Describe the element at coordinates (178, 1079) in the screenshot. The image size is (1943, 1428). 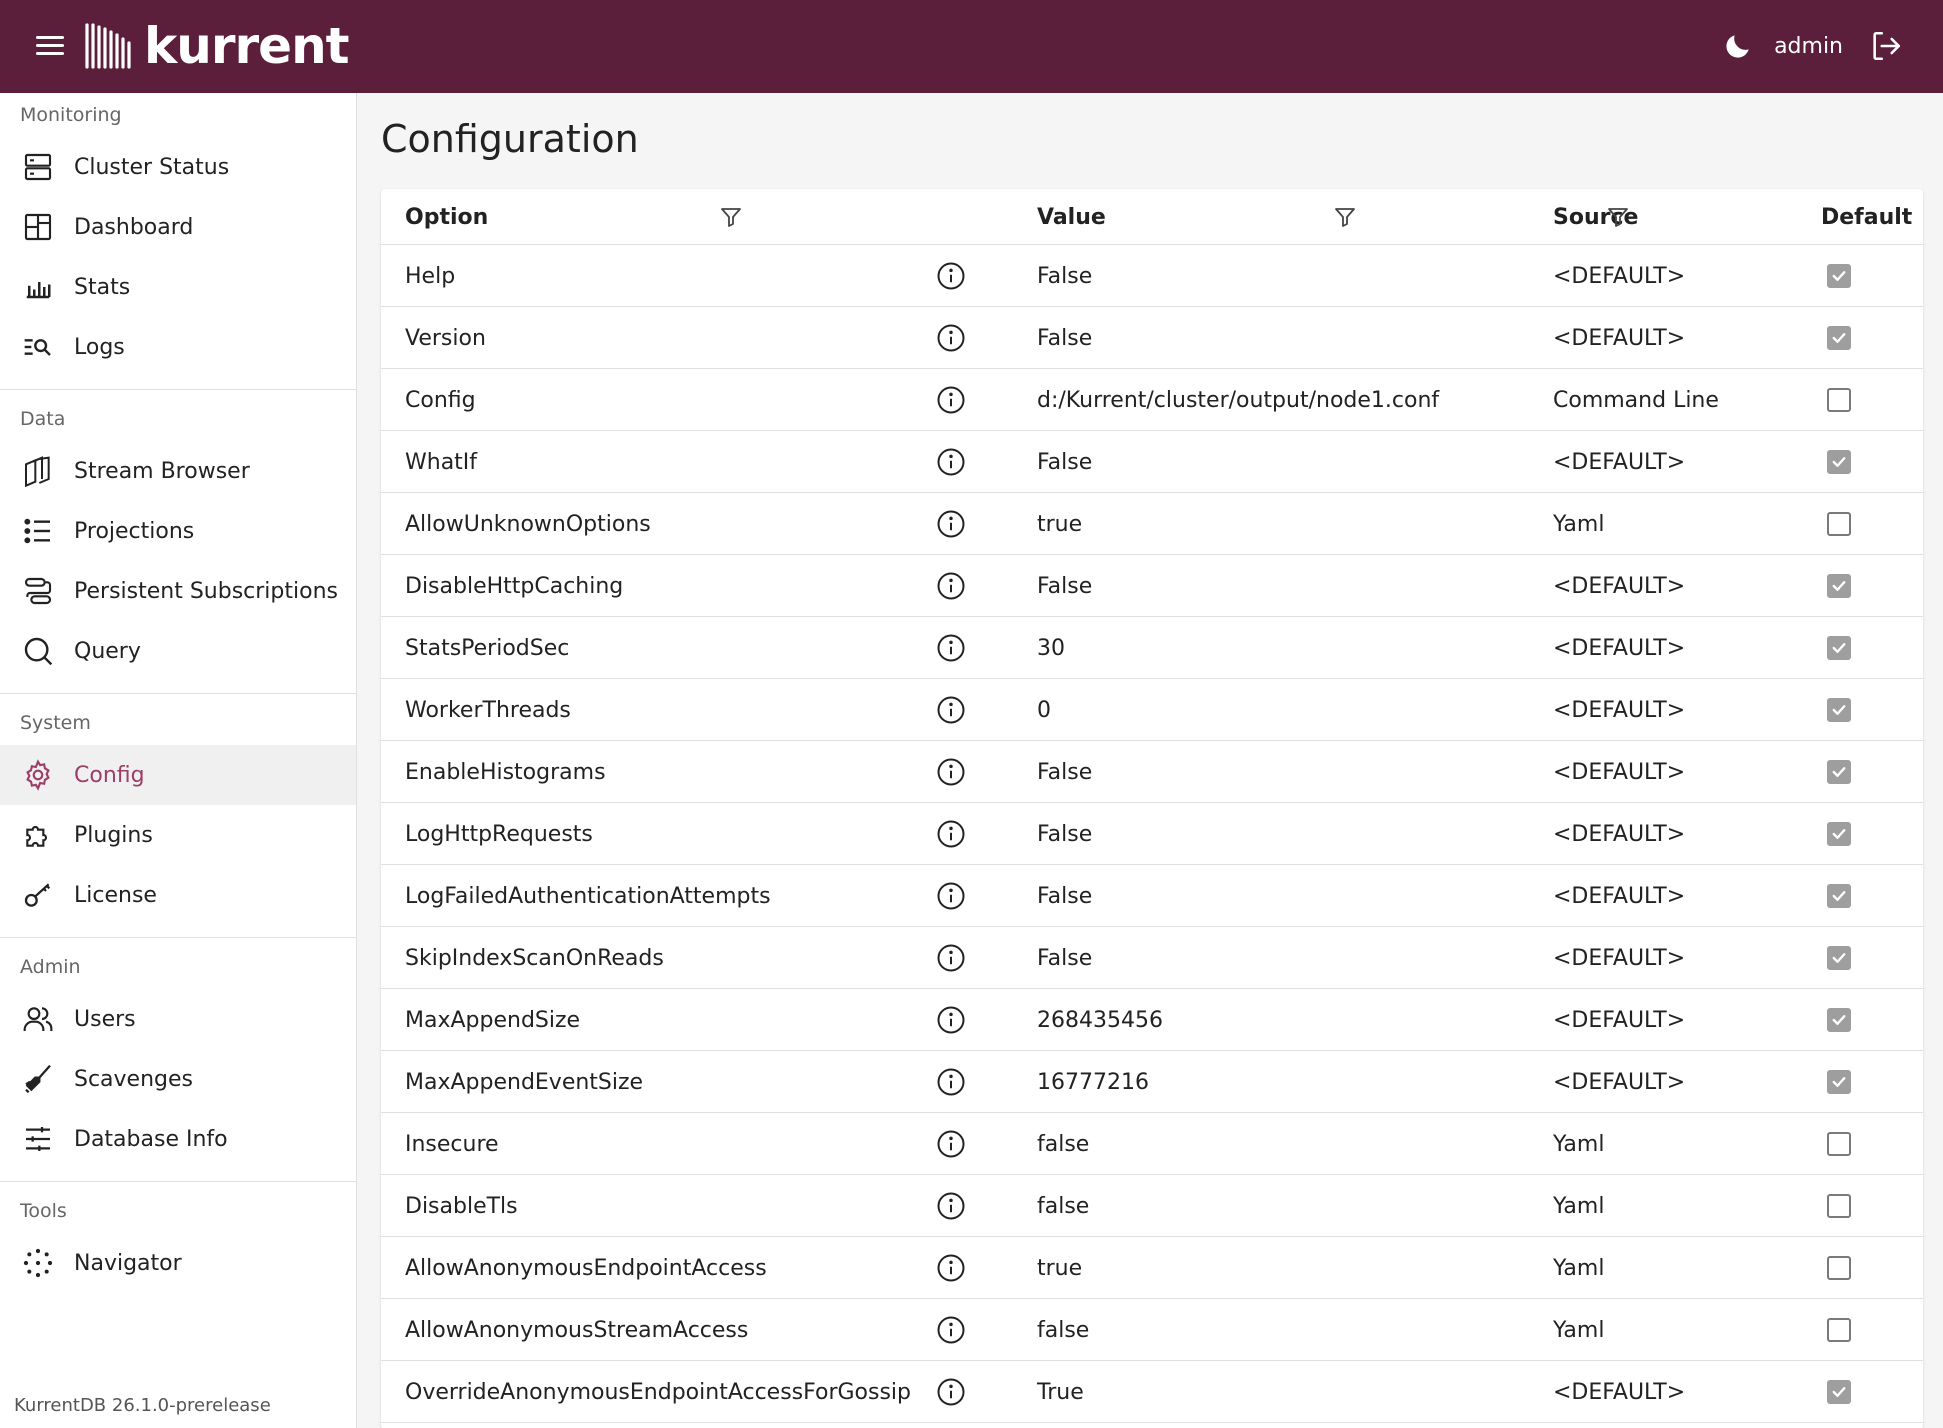
I see `sidebar-item-scavenges: Scavenges` at that location.